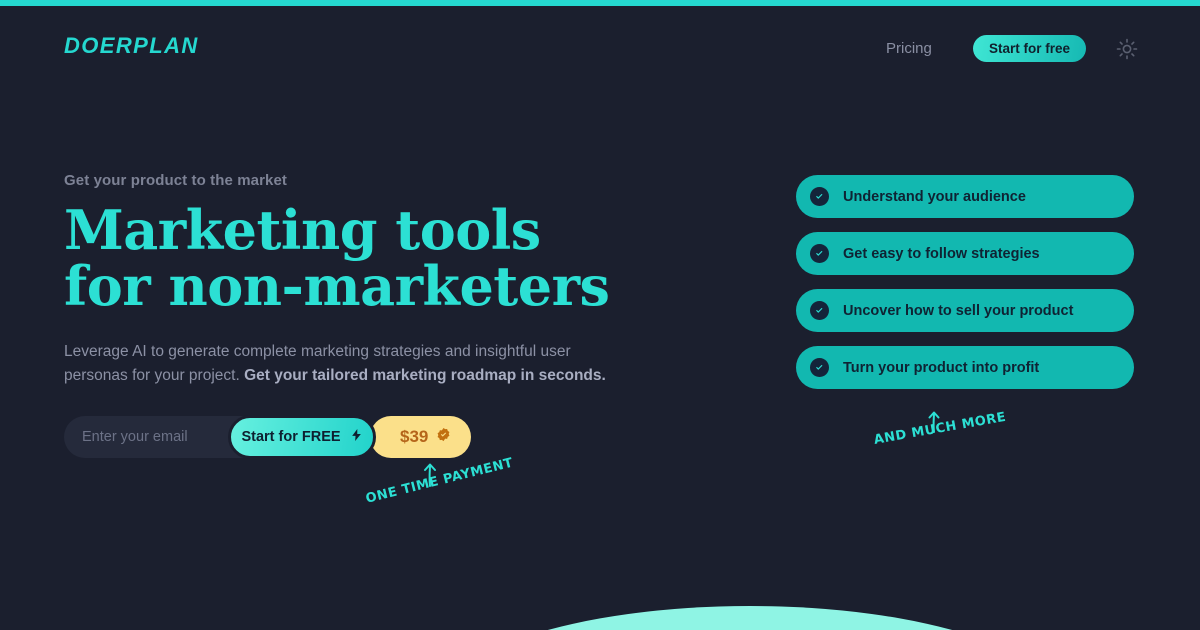 The width and height of the screenshot is (1200, 630). Describe the element at coordinates (131, 46) in the screenshot. I see `brand-logo: DOERPLAN` at that location.